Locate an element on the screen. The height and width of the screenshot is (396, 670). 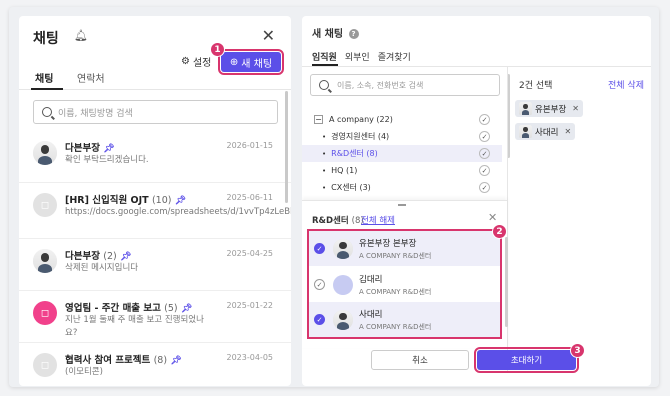
bell-icon: 🔔︎ is located at coordinates (81, 35).